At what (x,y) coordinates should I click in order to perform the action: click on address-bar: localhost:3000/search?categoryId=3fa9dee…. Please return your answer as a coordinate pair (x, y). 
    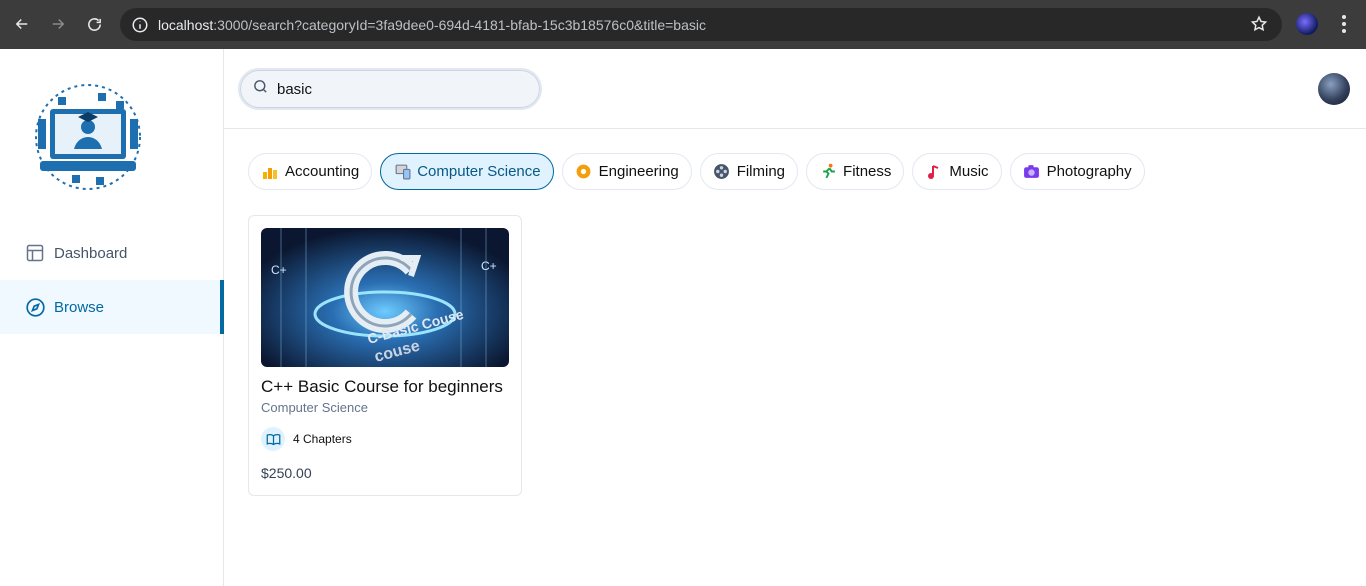
    Looking at the image, I should click on (701, 24).